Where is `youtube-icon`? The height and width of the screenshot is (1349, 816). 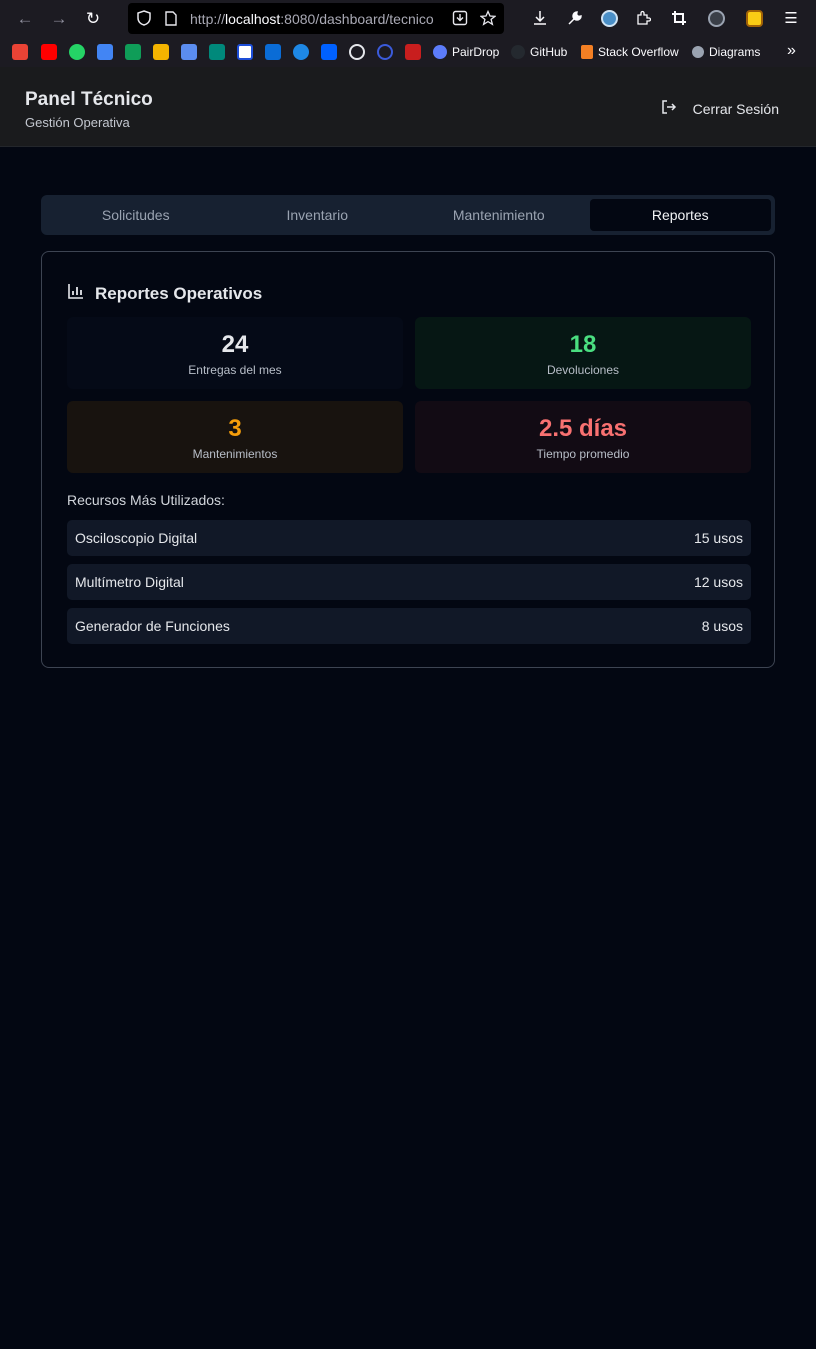
youtube-icon is located at coordinates (49, 52).